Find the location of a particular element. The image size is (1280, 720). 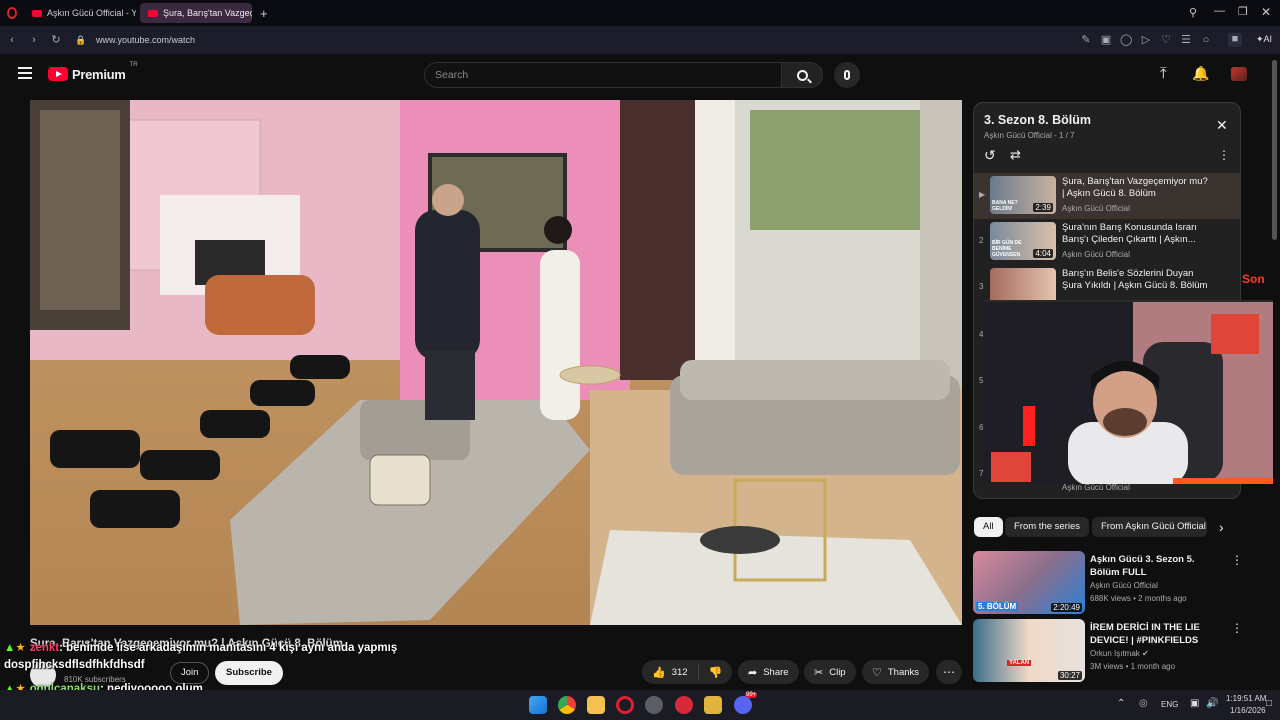

file-explorer-icon is located at coordinates (596, 705).